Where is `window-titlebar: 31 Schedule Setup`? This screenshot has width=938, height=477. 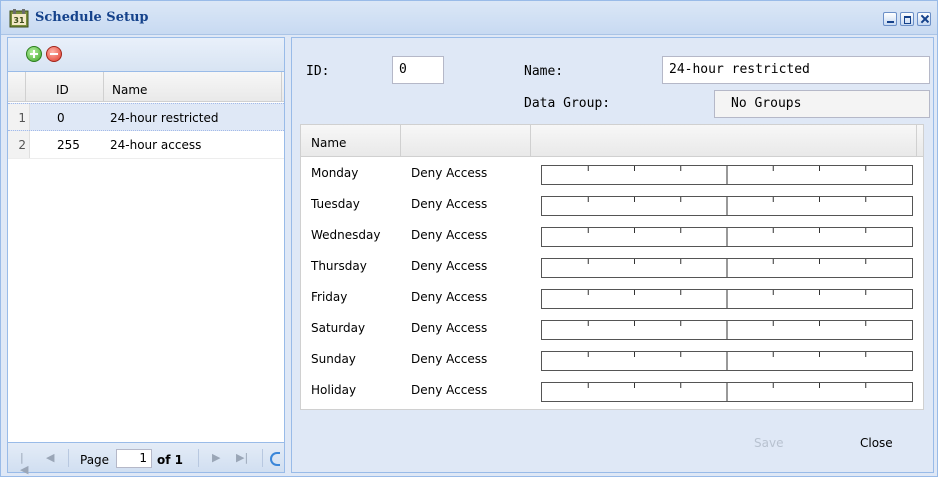
window-titlebar: 31 Schedule Setup is located at coordinates (469, 18).